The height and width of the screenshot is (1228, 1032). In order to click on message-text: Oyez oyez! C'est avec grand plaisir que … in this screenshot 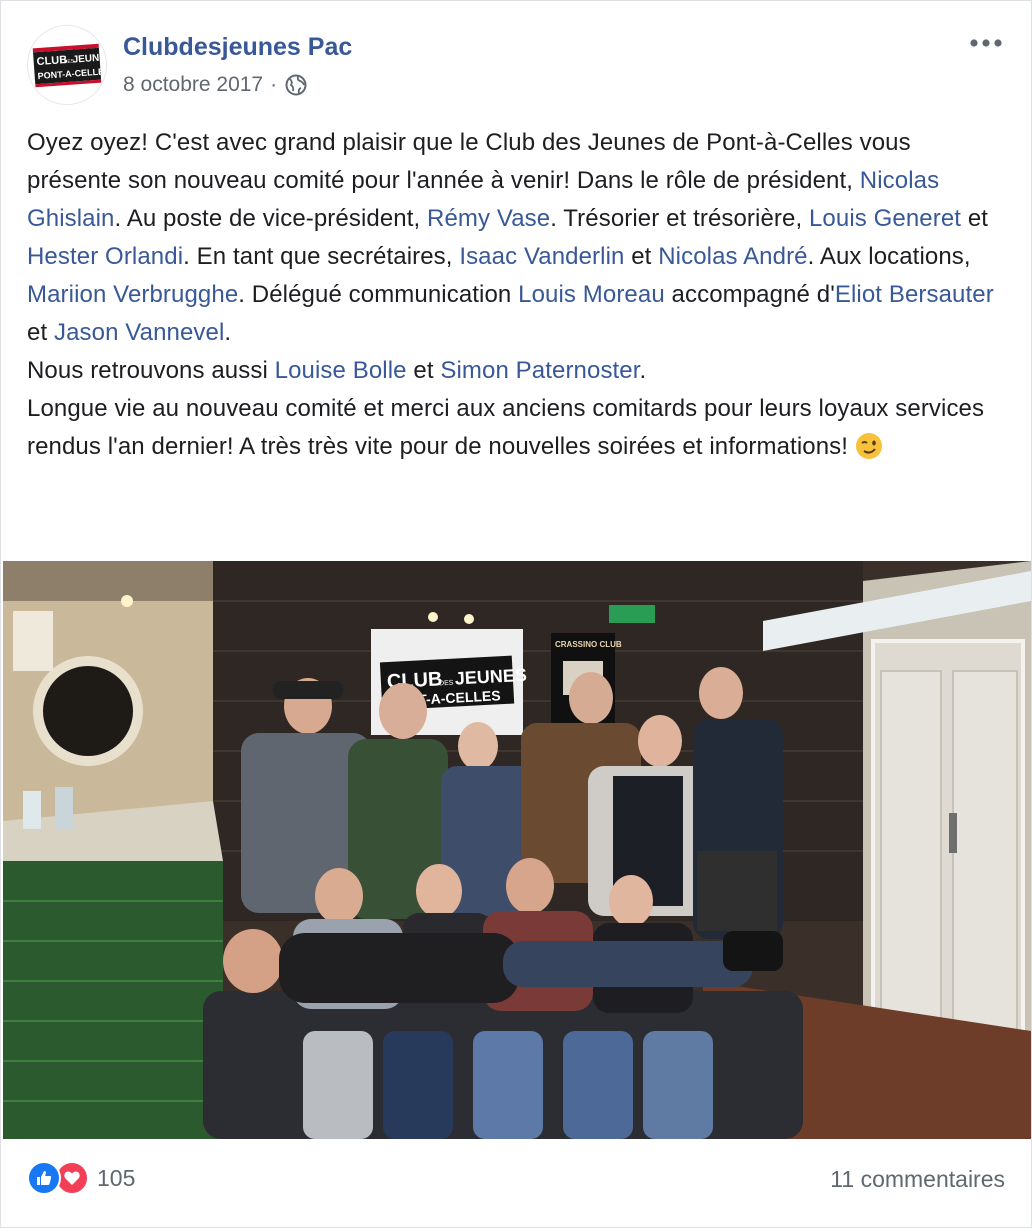, I will do `click(469, 161)`.